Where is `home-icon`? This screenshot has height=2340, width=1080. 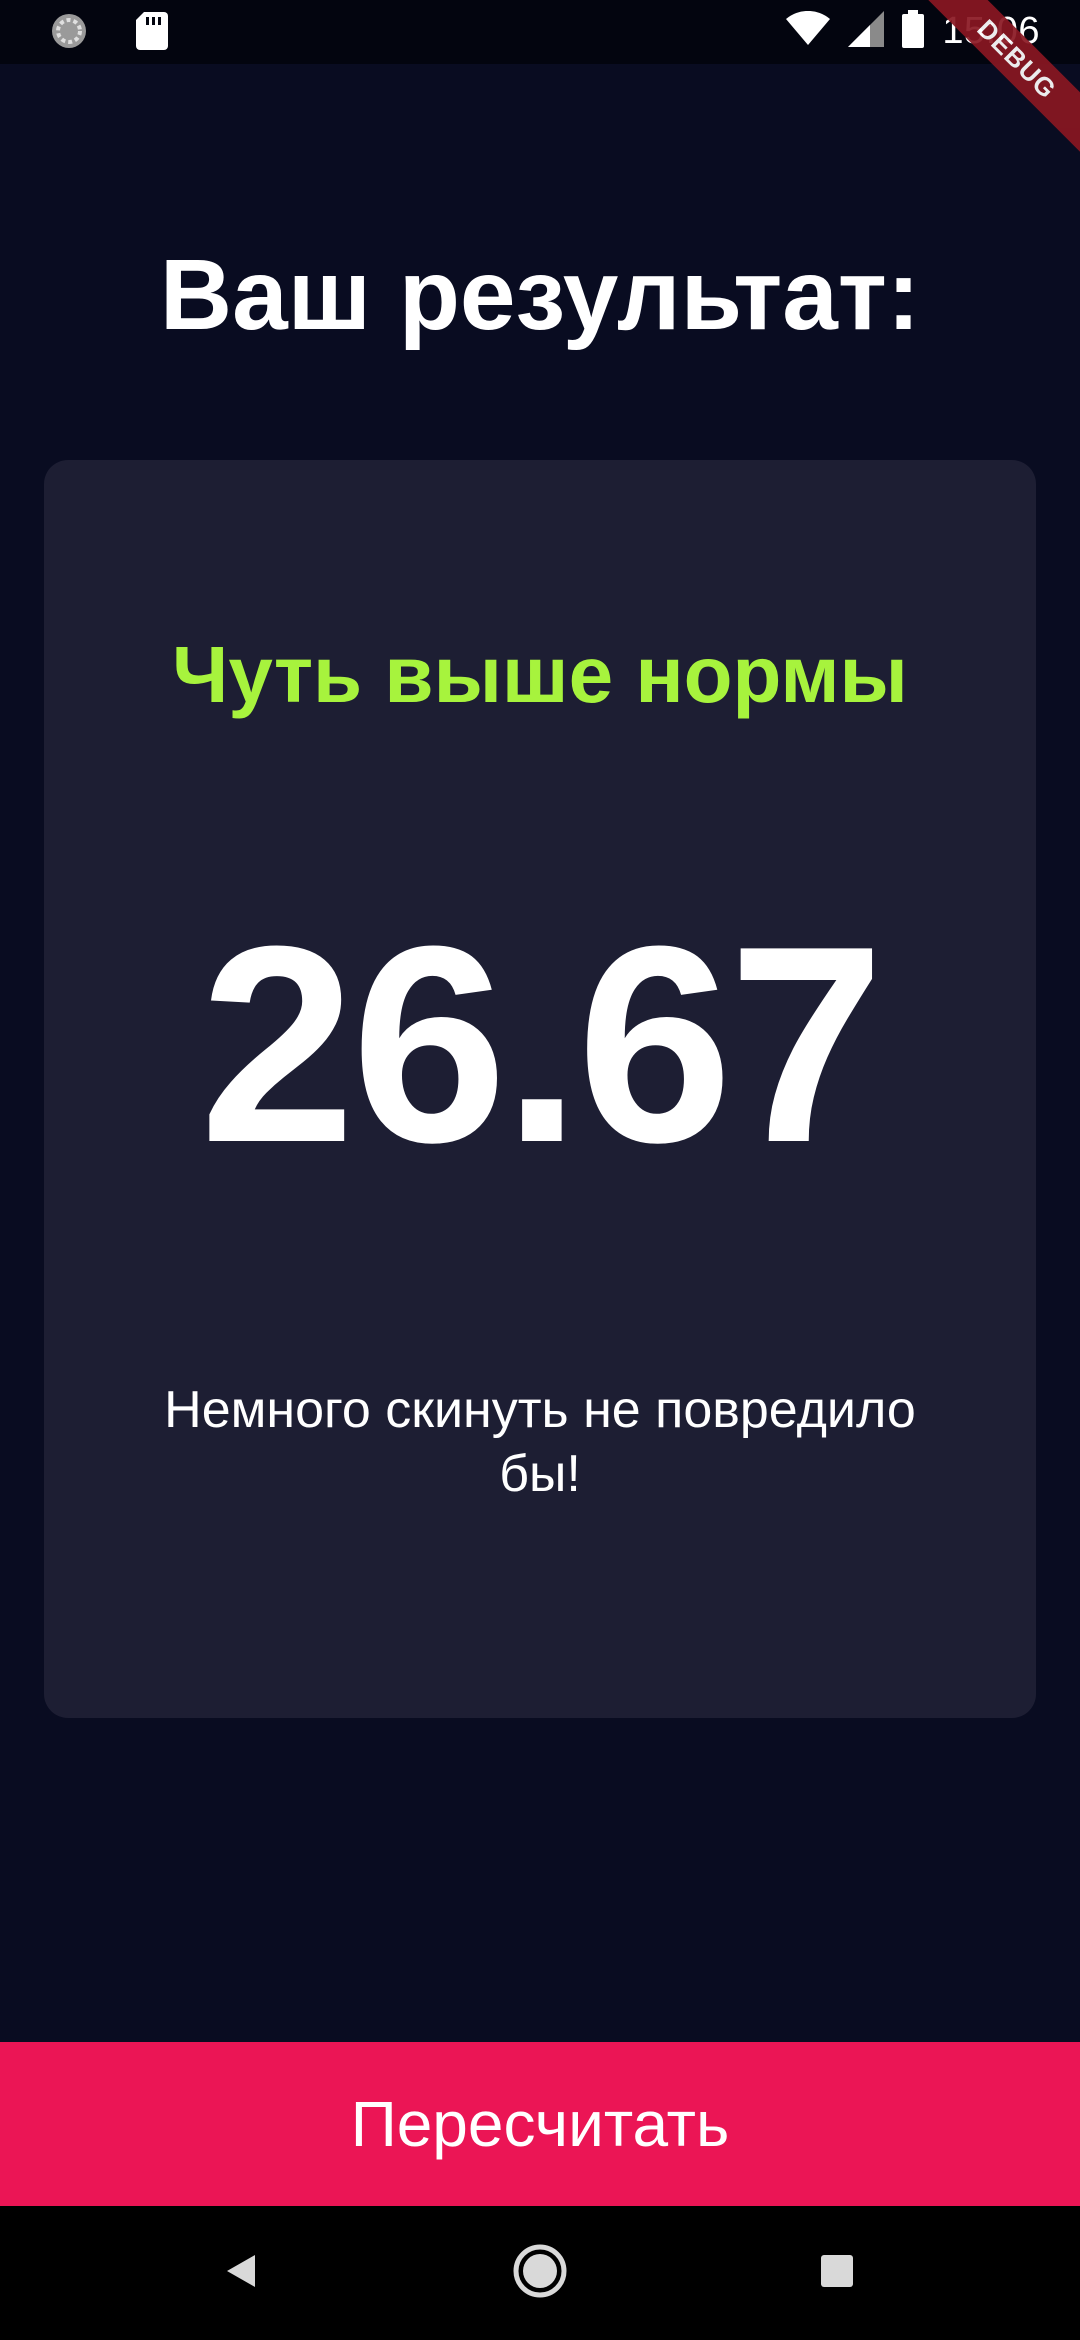
home-icon is located at coordinates (540, 2273).